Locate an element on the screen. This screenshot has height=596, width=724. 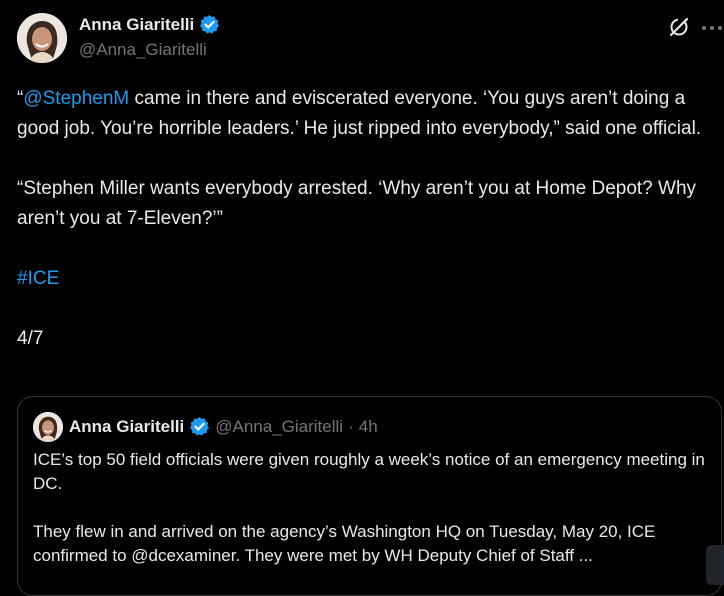
quoted-author-name: Anna Giaritelli is located at coordinates (127, 426).